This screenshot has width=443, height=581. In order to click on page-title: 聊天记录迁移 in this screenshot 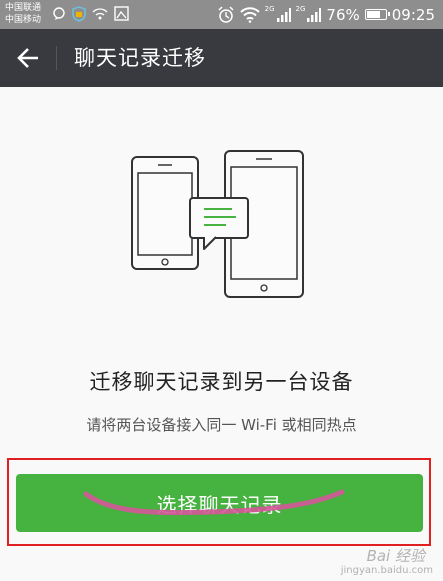, I will do `click(140, 58)`.